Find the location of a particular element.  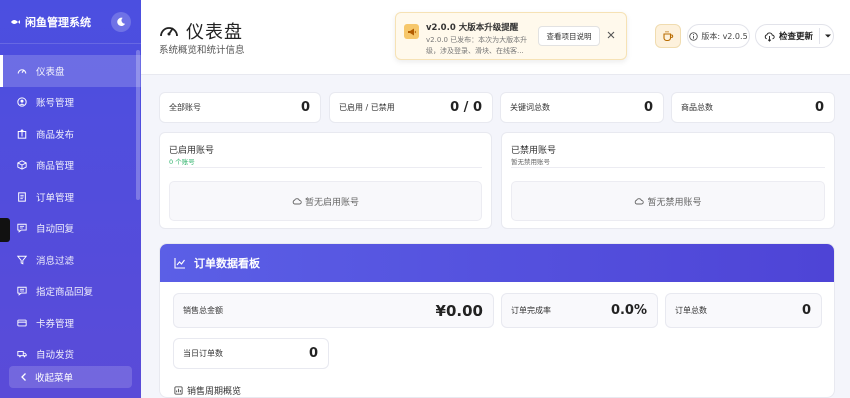

sales-overview-heading: 销售周期概览 is located at coordinates (207, 390).